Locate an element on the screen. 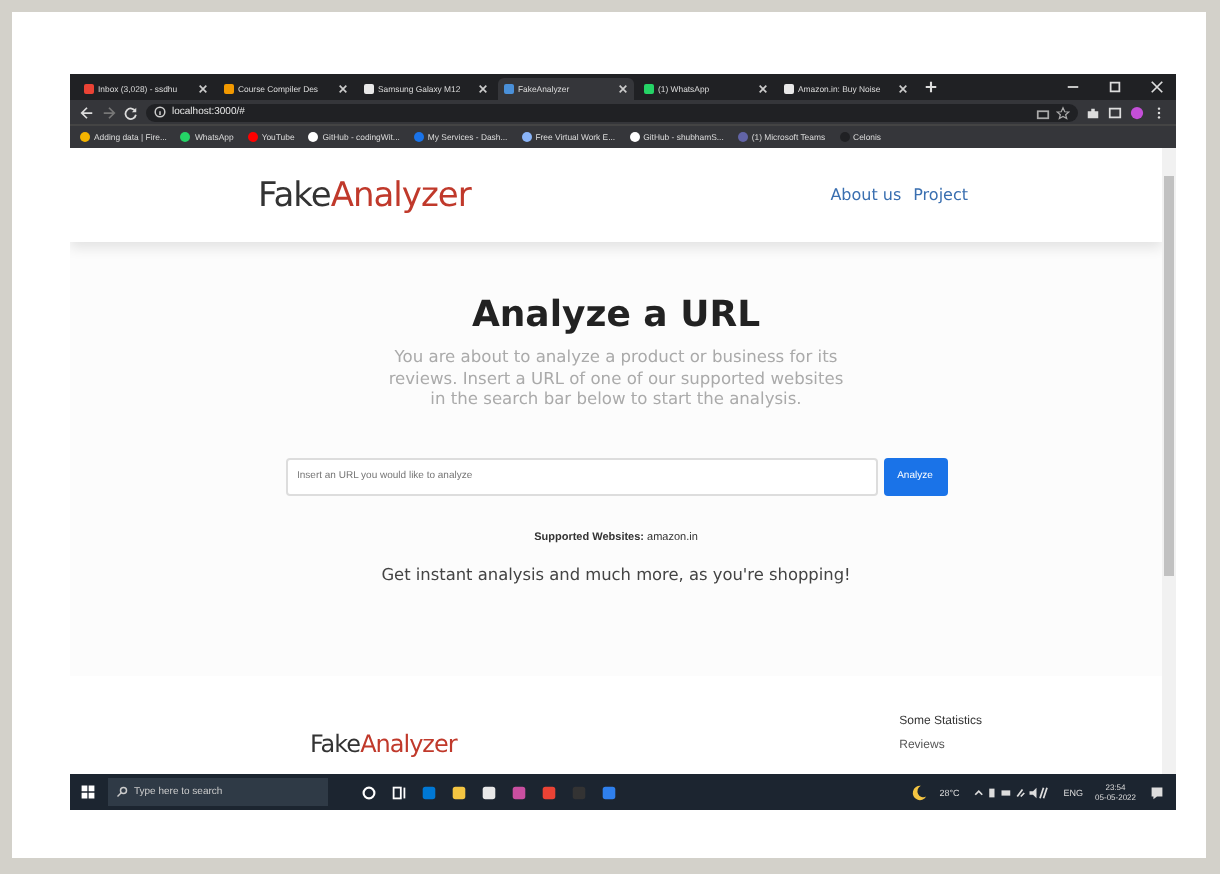 The width and height of the screenshot is (1220, 874). task-view-icon is located at coordinates (399, 792).